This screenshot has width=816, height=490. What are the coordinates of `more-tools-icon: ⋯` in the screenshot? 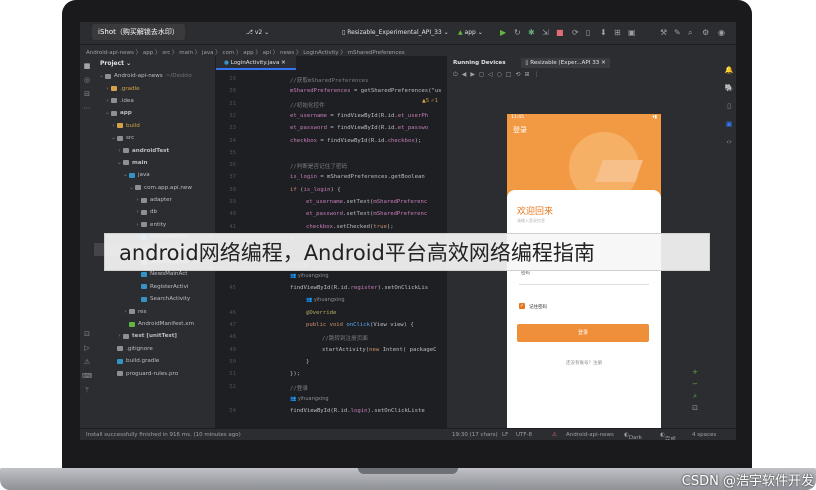 It's located at (87, 108).